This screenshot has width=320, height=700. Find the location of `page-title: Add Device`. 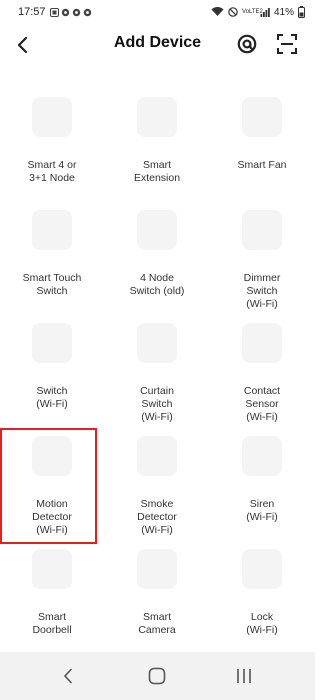

page-title: Add Device is located at coordinates (157, 42).